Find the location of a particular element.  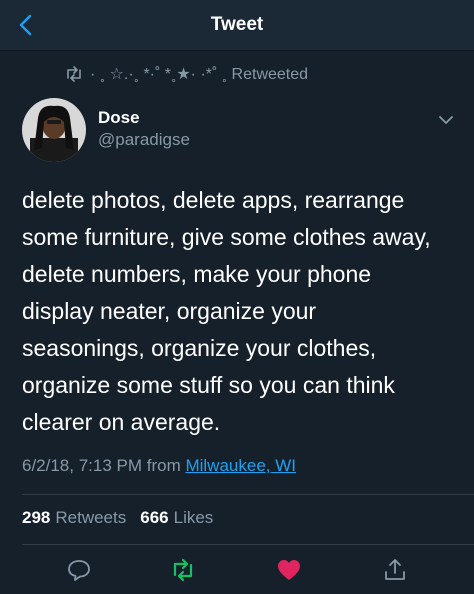

chevron-down-icon is located at coordinates (446, 120).